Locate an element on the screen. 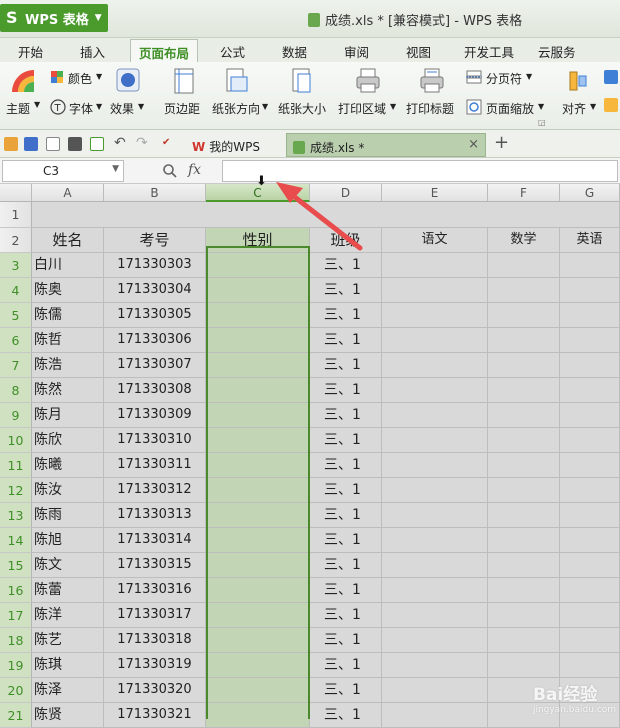 The height and width of the screenshot is (728, 620). row-header-16: 16 is located at coordinates (16, 590).